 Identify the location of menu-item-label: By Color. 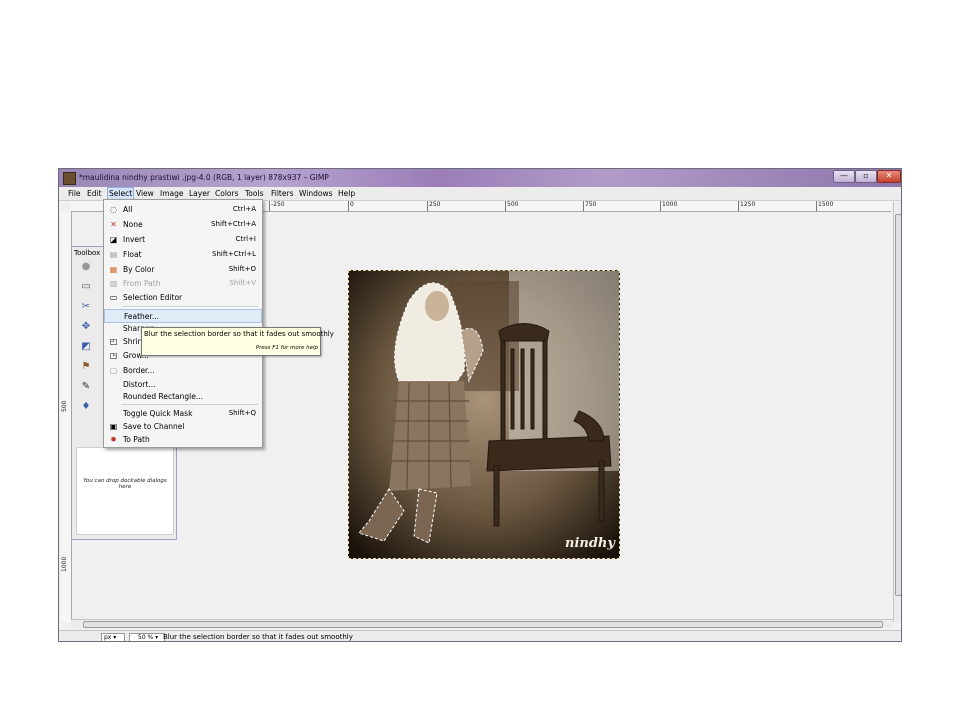
(139, 269).